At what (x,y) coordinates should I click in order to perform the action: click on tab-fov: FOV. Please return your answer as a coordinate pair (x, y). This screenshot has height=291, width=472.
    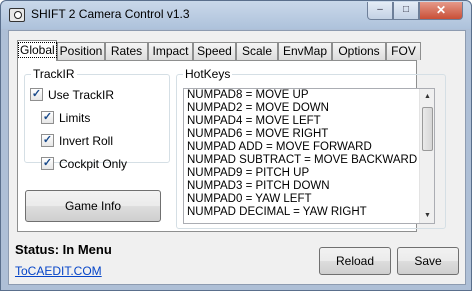
    Looking at the image, I should click on (403, 51).